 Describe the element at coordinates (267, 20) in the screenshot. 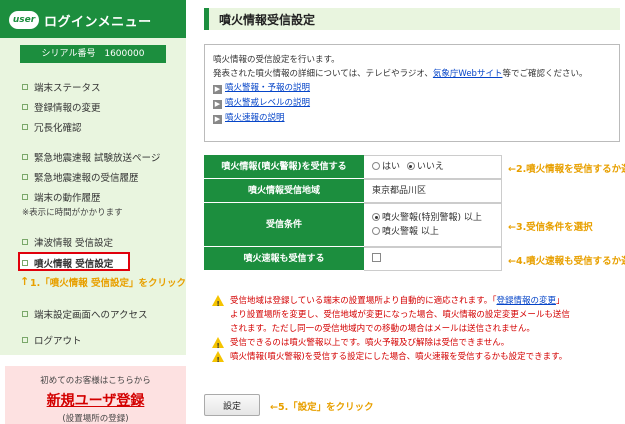

I see `page-title: 噴火情報受信設定` at that location.